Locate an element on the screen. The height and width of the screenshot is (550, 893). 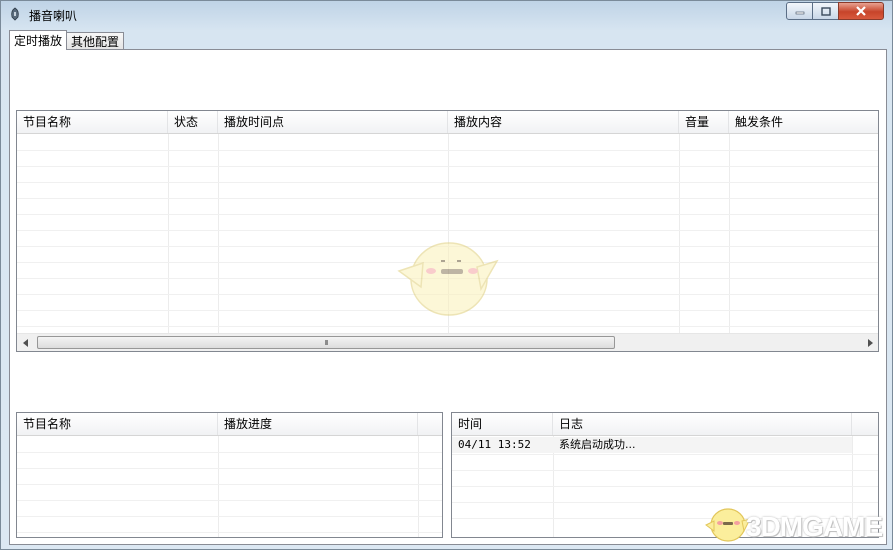
log-time-cell: 04/11 13:52 is located at coordinates (494, 444).